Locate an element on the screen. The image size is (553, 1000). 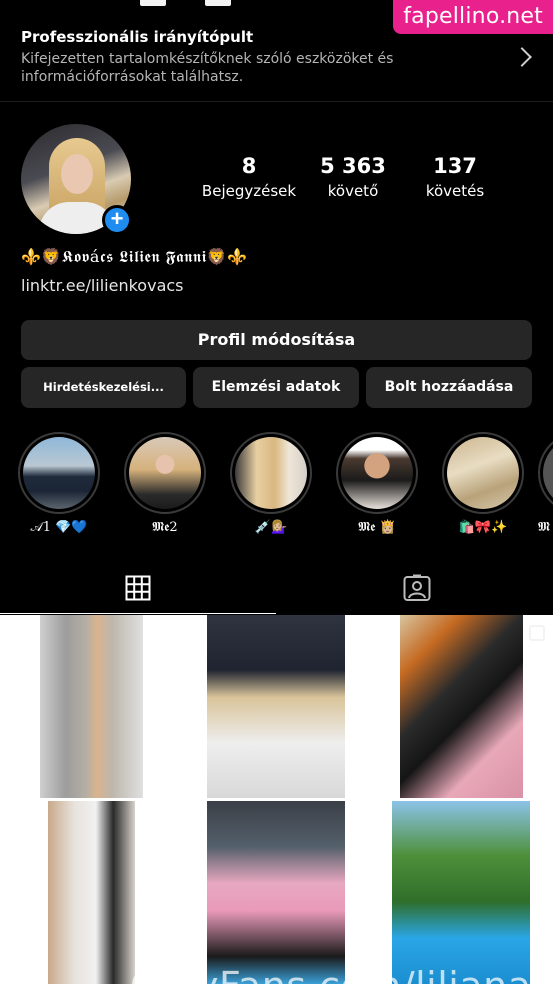
stat-label: követő is located at coordinates (353, 191).